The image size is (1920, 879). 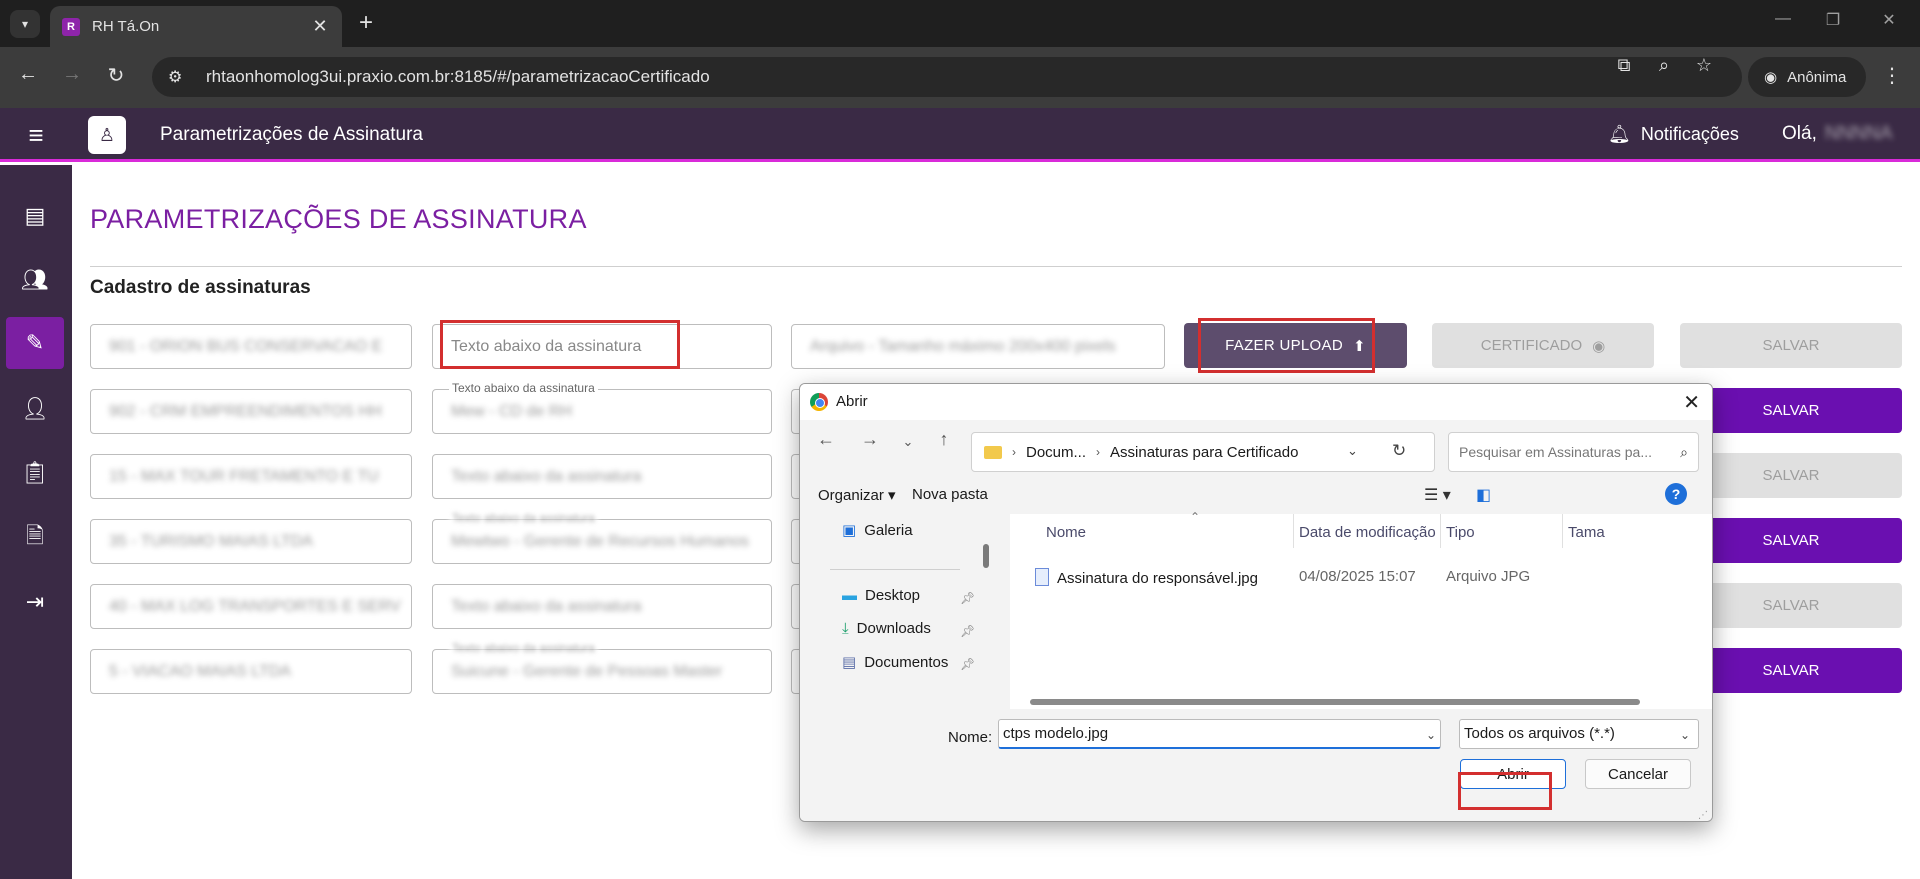 What do you see at coordinates (1146, 577) in the screenshot?
I see `file-name-cell: Assinatura do responsável.jpg` at bounding box center [1146, 577].